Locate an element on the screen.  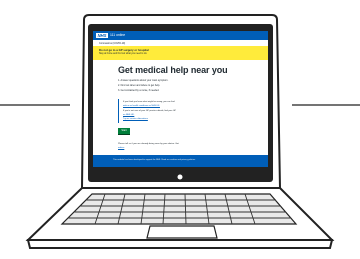
site-header: NHS 111 online is located at coordinates (180, 35).